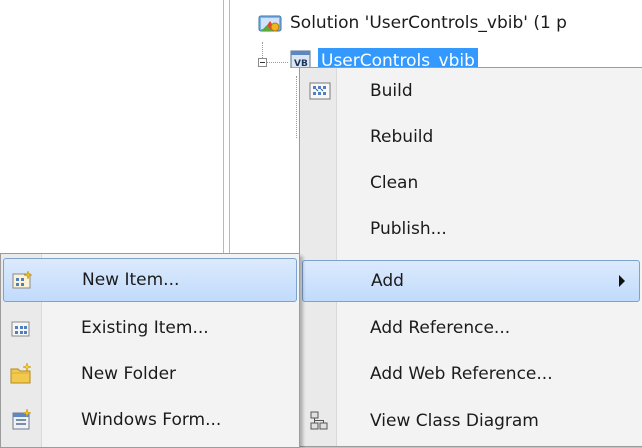  I want to click on build-icon, so click(320, 91).